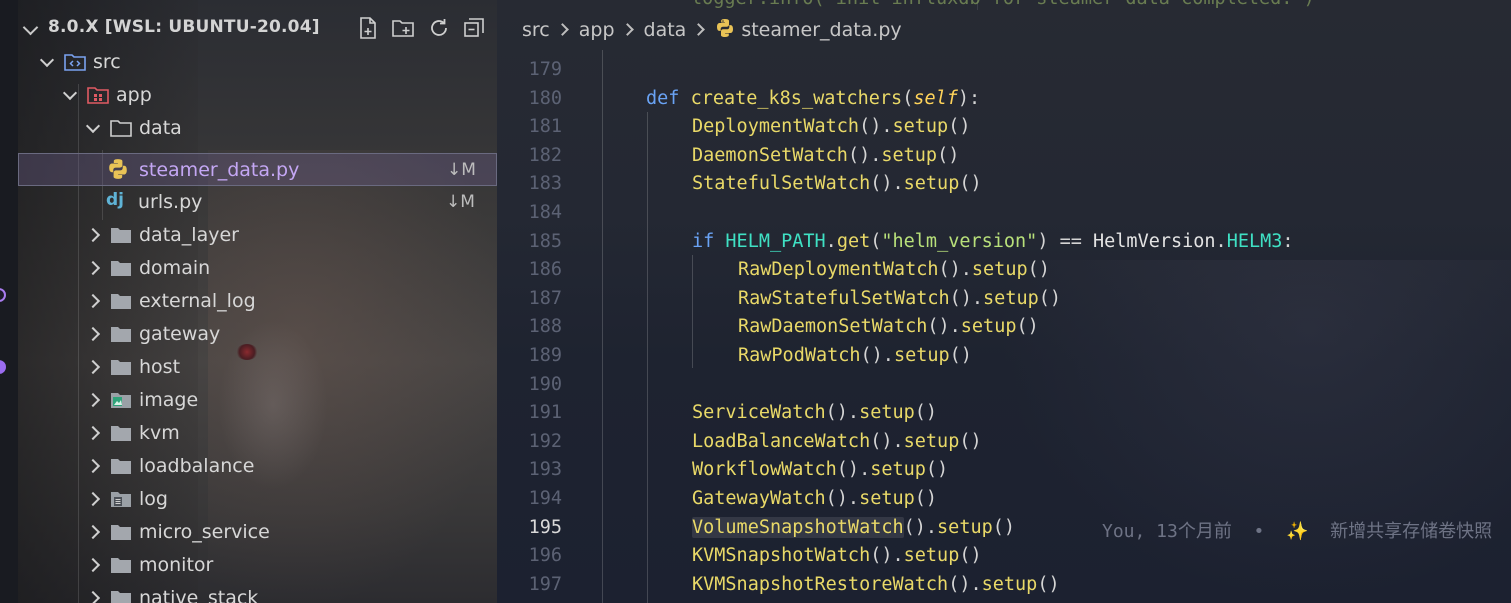 The width and height of the screenshot is (1511, 603). What do you see at coordinates (257, 128) in the screenshot?
I see `tree-item-data: data` at bounding box center [257, 128].